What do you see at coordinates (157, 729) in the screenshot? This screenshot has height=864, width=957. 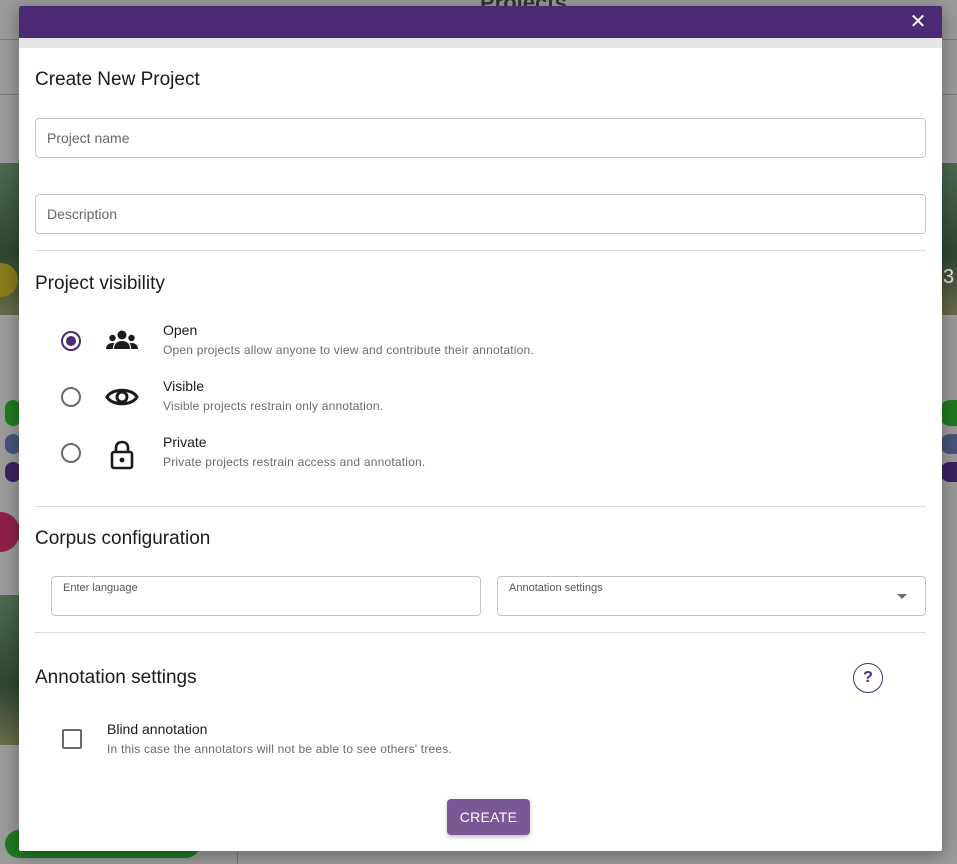 I see `blind-annotation-label: Blind annotation` at bounding box center [157, 729].